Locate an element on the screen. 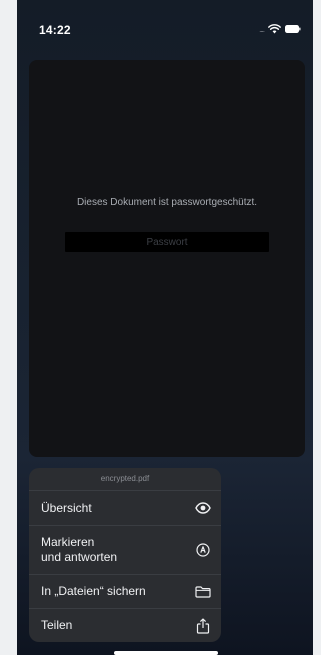 Image resolution: width=321 pixels, height=655 pixels. folder-icon is located at coordinates (203, 592).